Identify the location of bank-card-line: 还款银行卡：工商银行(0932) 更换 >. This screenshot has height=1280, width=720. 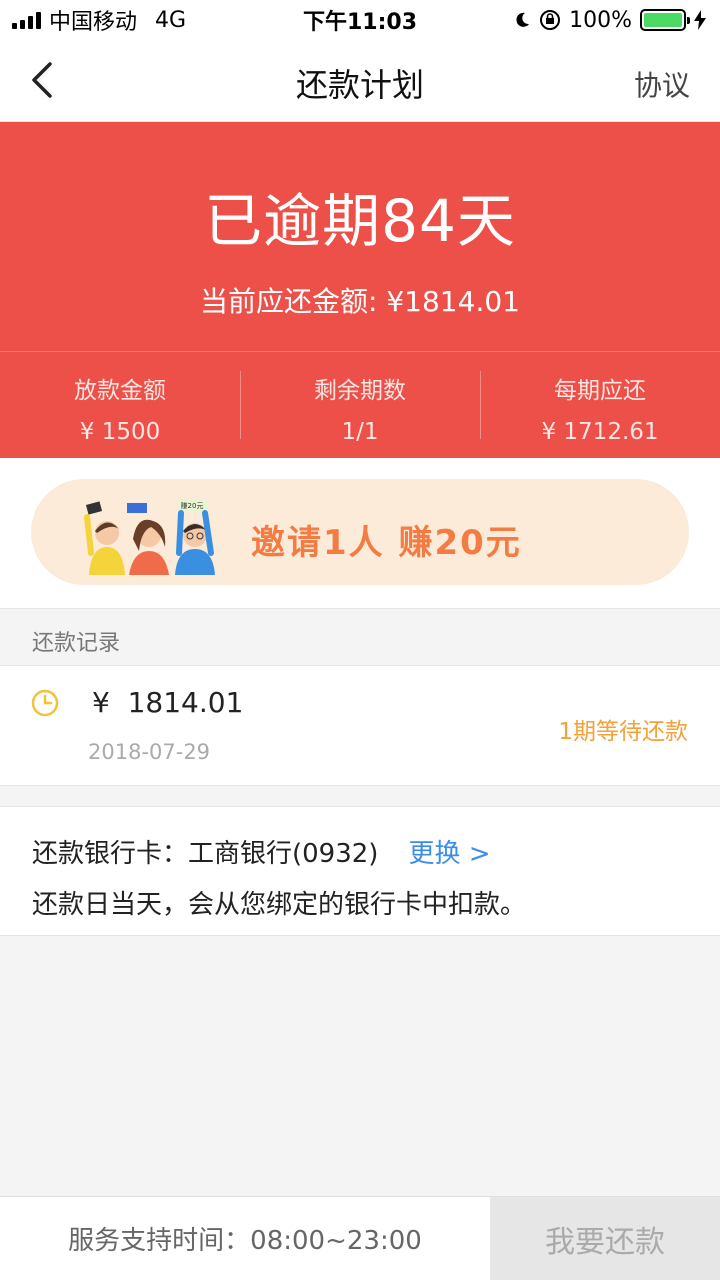
(376, 851).